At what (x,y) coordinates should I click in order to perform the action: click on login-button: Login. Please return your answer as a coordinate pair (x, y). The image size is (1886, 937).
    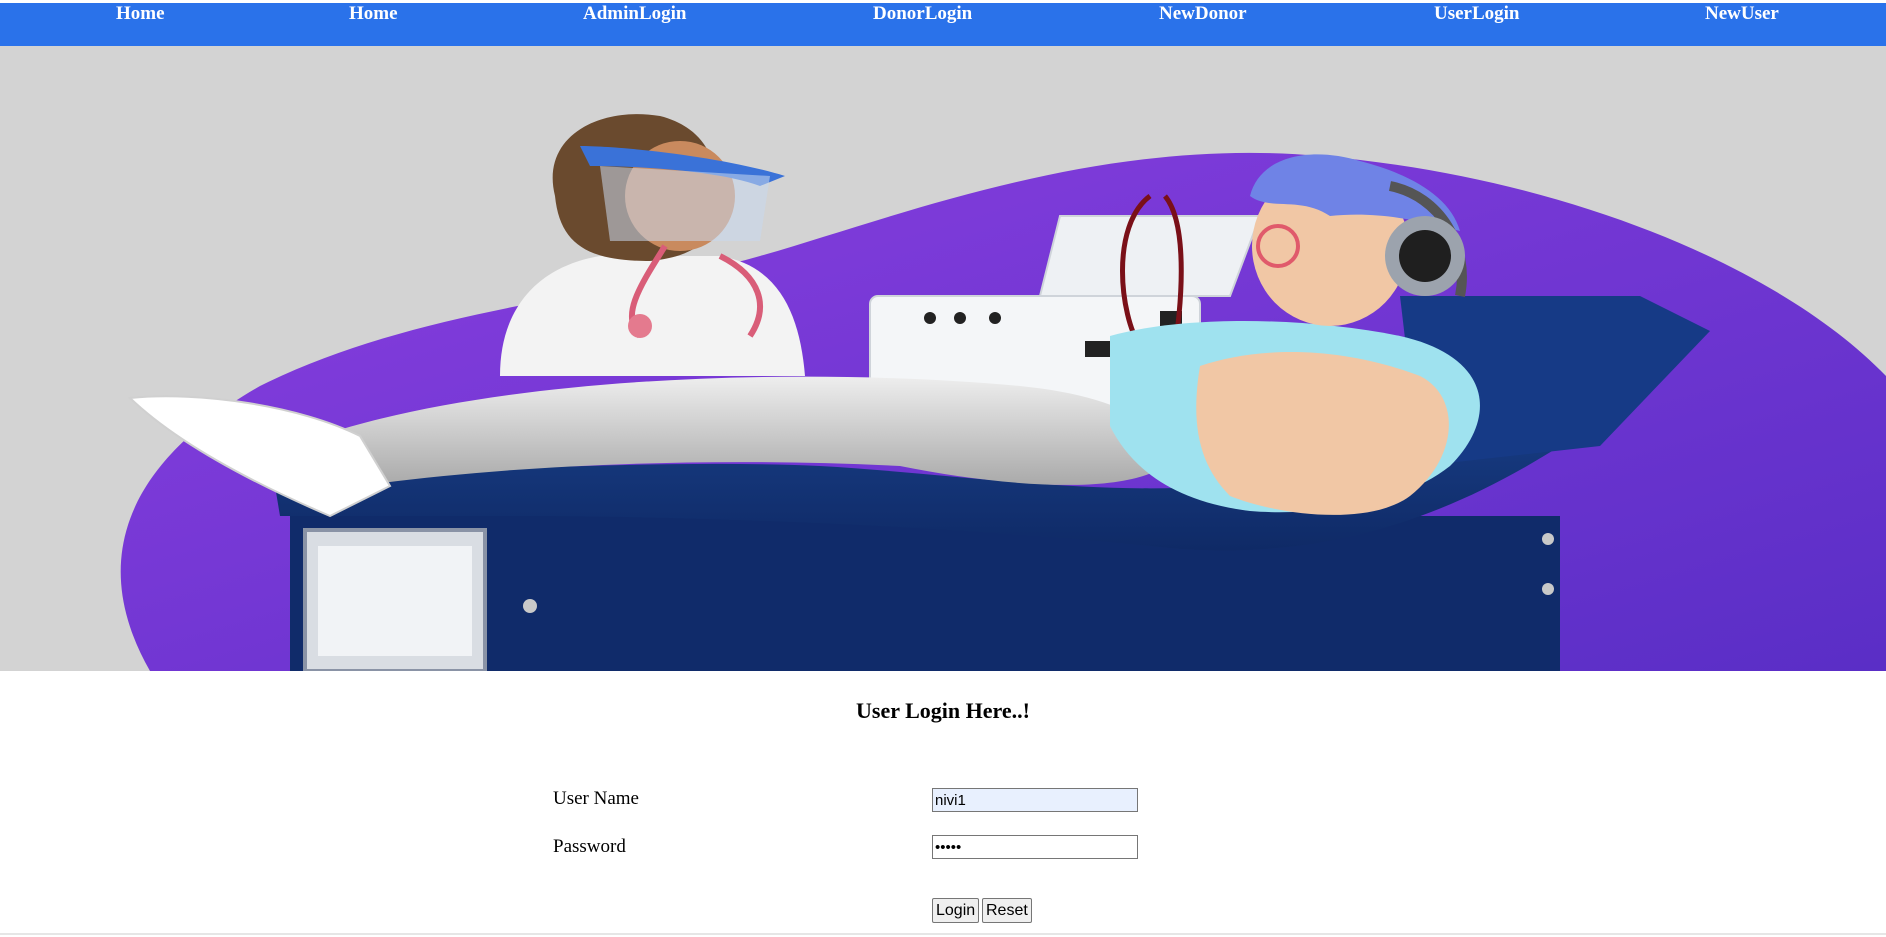
    Looking at the image, I should click on (956, 910).